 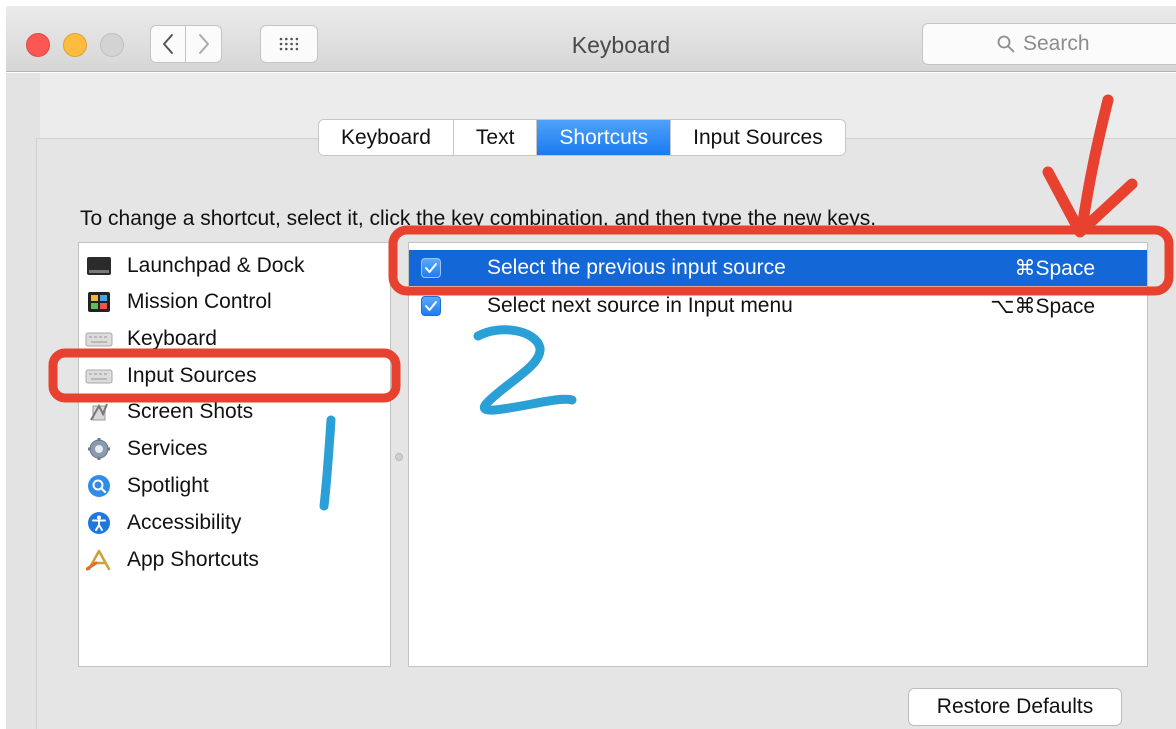 What do you see at coordinates (184, 522) in the screenshot?
I see `category-label: Accessibility` at bounding box center [184, 522].